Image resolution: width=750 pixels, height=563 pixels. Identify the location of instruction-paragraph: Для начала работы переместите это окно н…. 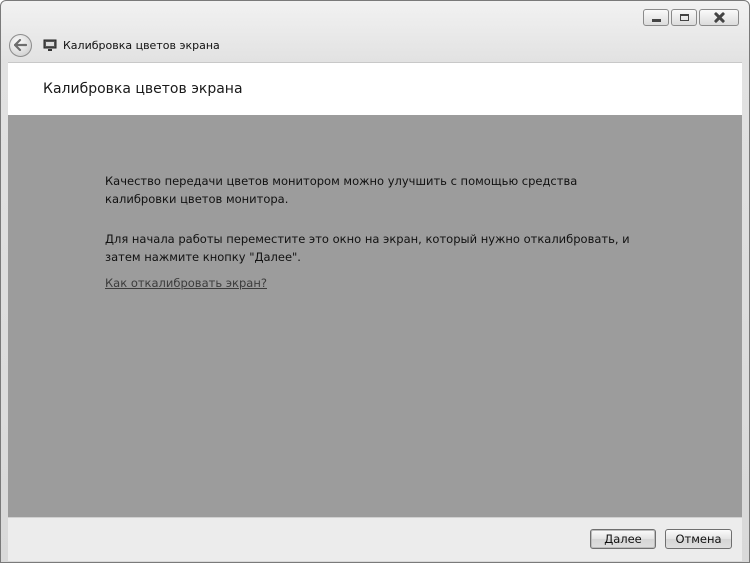
(367, 248).